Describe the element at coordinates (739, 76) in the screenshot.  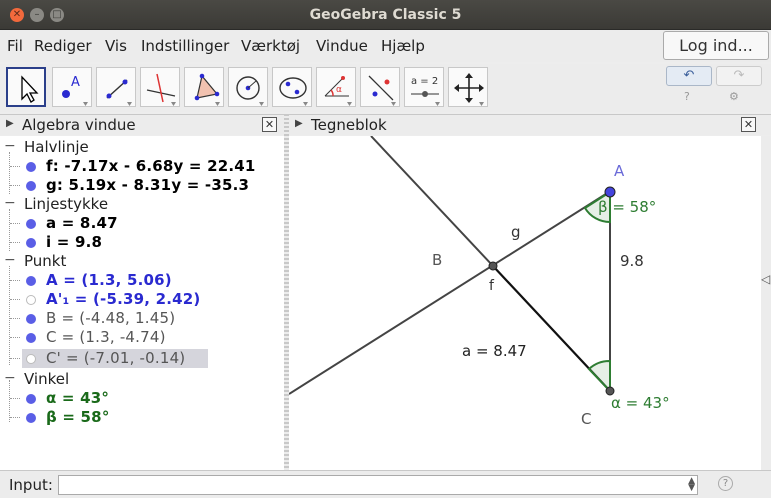
I see `redo-button: ↷` at that location.